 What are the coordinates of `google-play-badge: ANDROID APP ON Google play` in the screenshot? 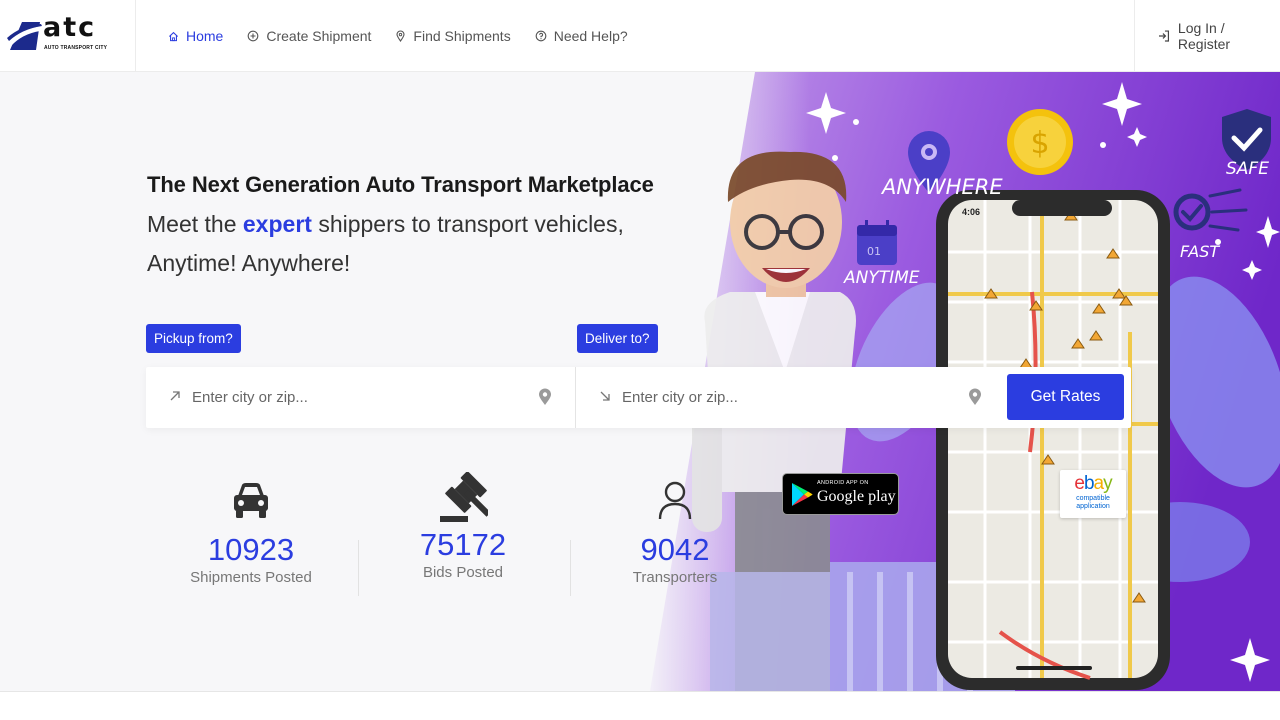 It's located at (840, 494).